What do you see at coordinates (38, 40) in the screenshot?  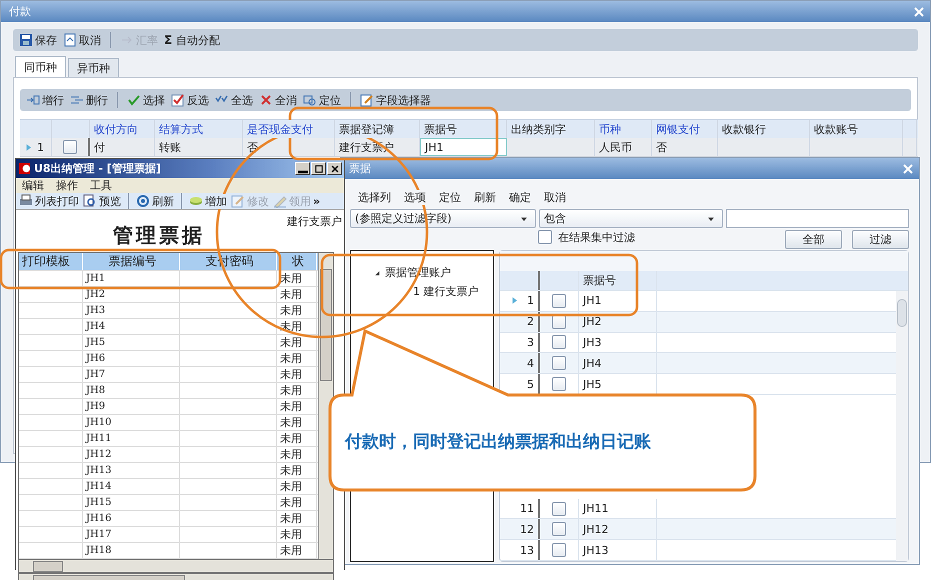 I see `toolbar-button: 保存` at bounding box center [38, 40].